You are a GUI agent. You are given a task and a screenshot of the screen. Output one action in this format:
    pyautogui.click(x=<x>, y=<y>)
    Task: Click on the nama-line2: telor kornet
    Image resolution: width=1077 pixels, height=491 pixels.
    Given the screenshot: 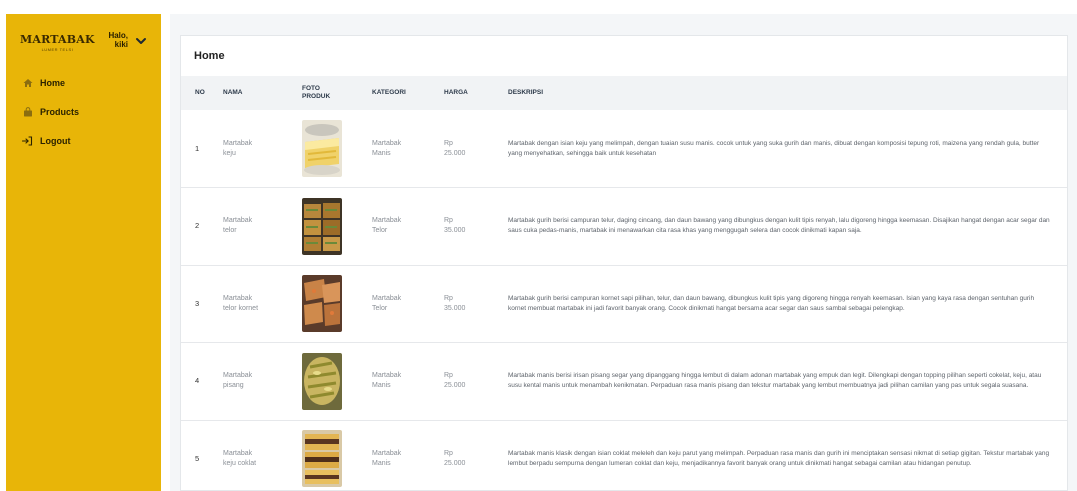 What is the action you would take?
    pyautogui.click(x=241, y=308)
    